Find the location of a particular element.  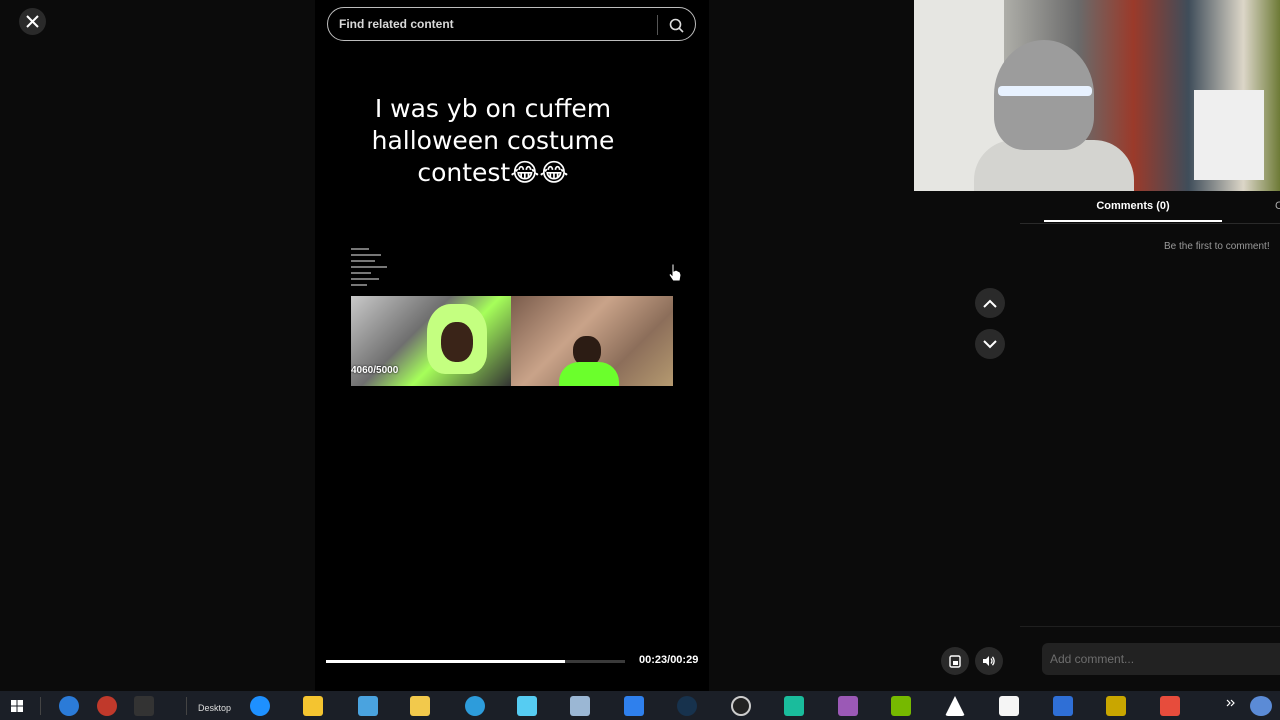

chevron-down-icon is located at coordinates (990, 343).